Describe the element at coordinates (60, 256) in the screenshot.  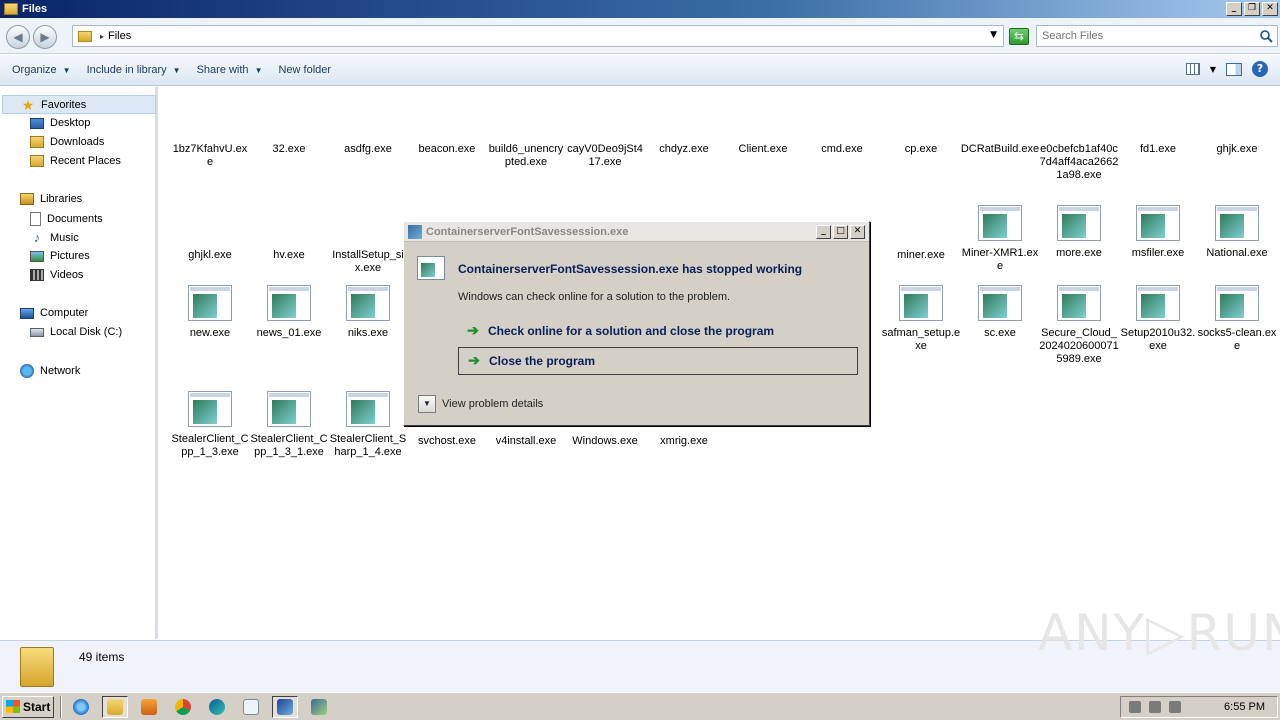
I see `nav-pictures: Pictures` at that location.